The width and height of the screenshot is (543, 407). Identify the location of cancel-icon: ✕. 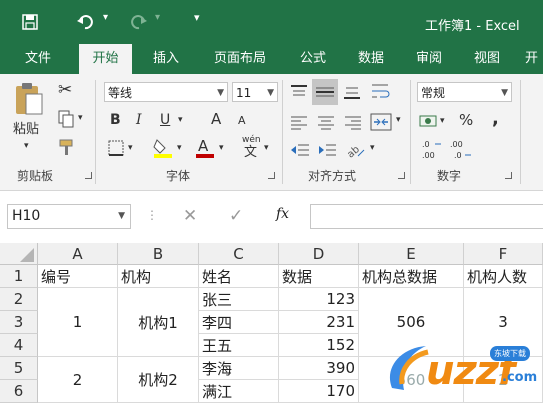
(190, 216).